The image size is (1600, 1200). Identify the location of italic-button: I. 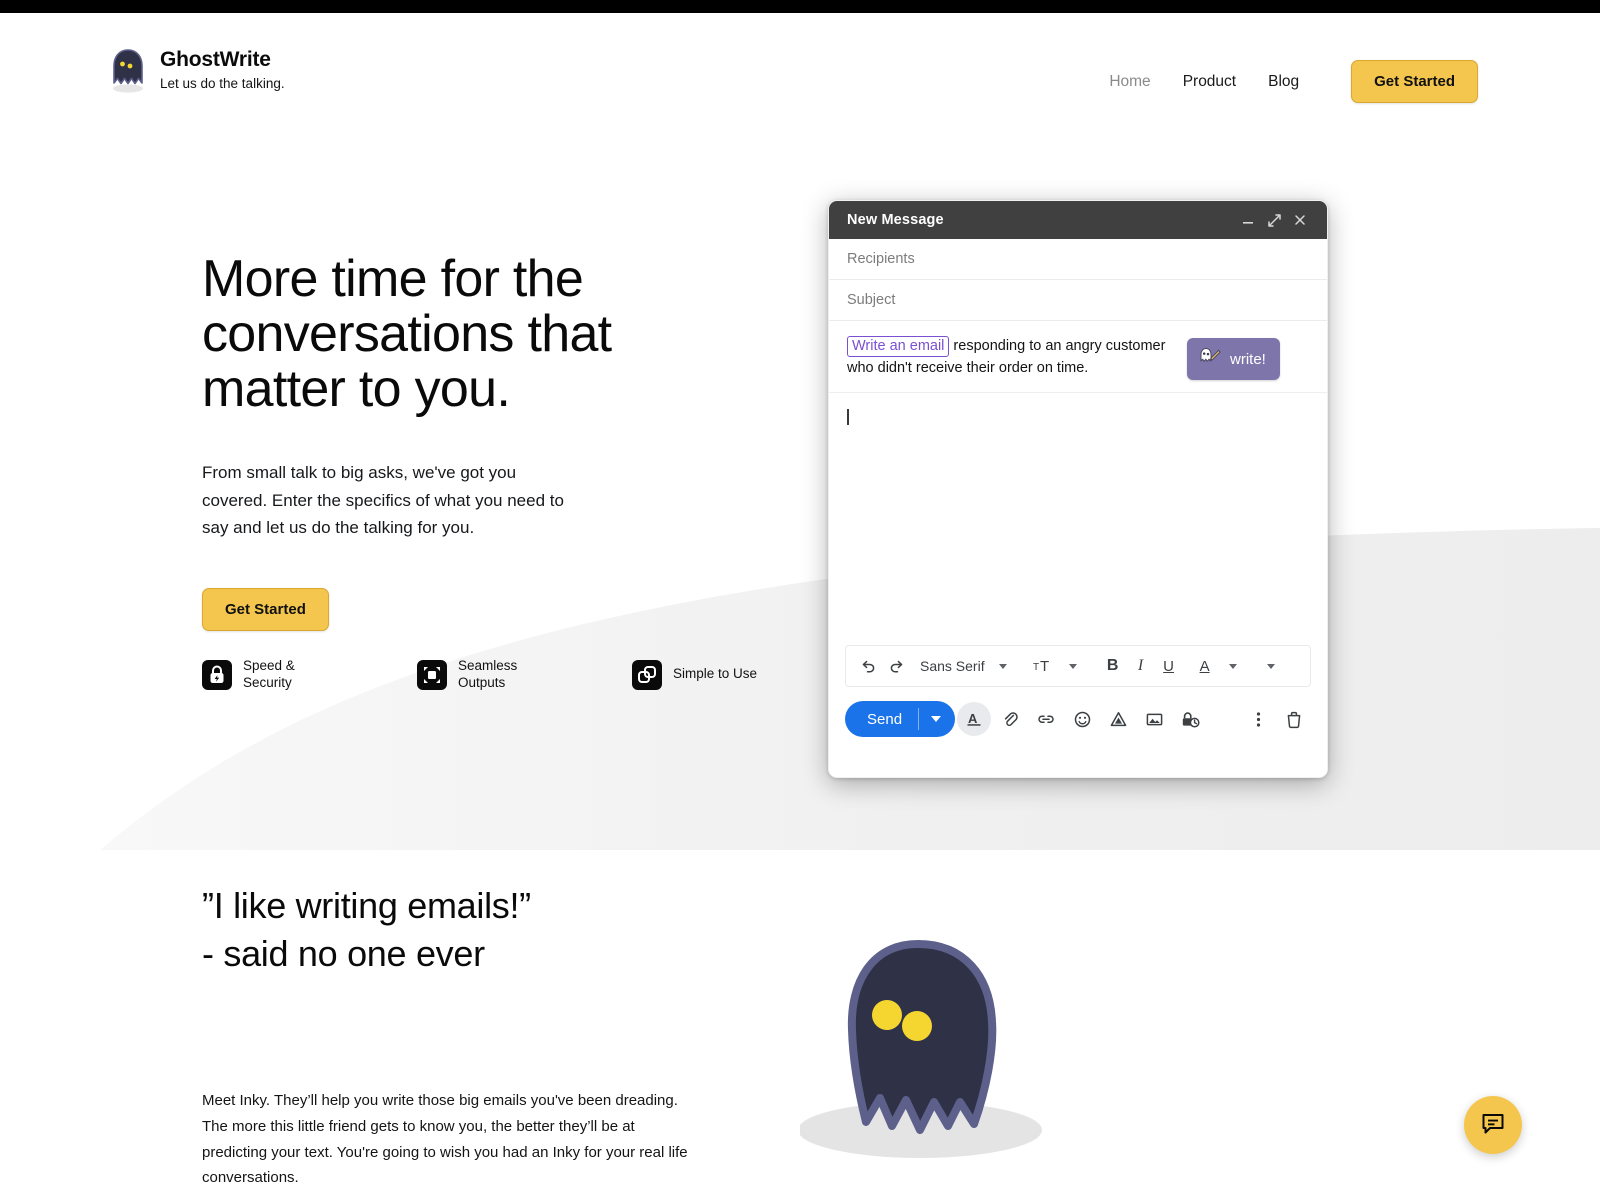
(1141, 666).